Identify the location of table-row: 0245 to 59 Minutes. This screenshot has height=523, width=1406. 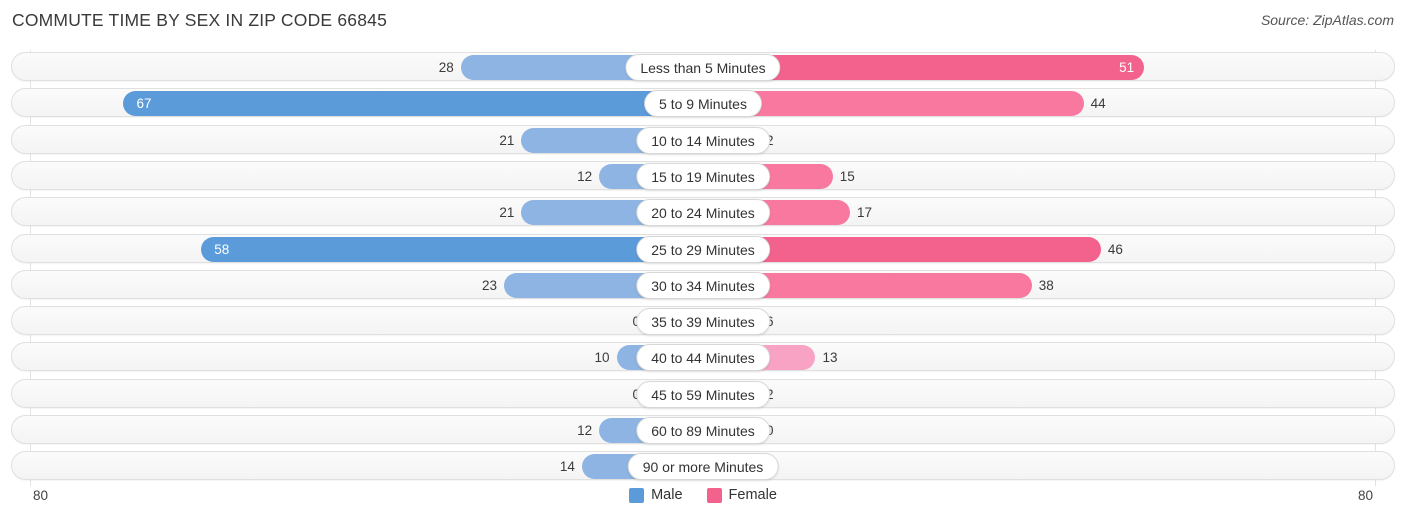
(703, 393).